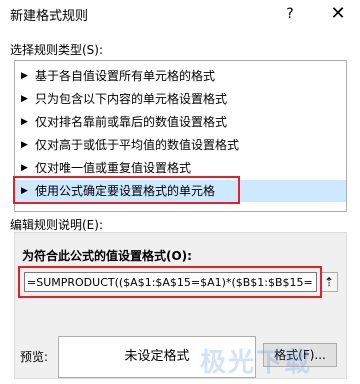  I want to click on rule-type-item-label: 使用公式确定要设置格式的单元格, so click(125, 191).